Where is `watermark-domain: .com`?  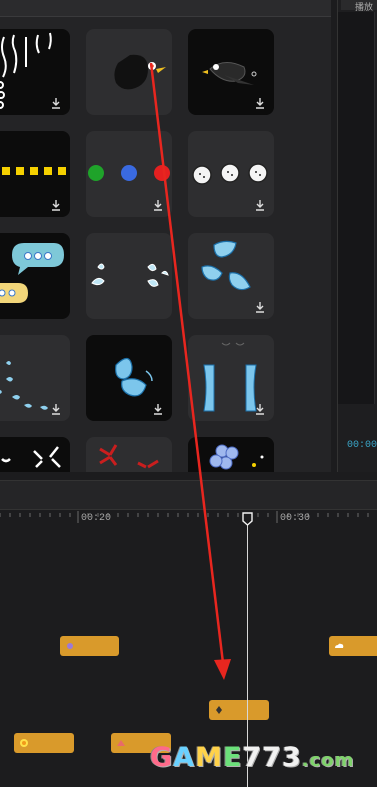
watermark-domain: .com is located at coordinates (328, 760).